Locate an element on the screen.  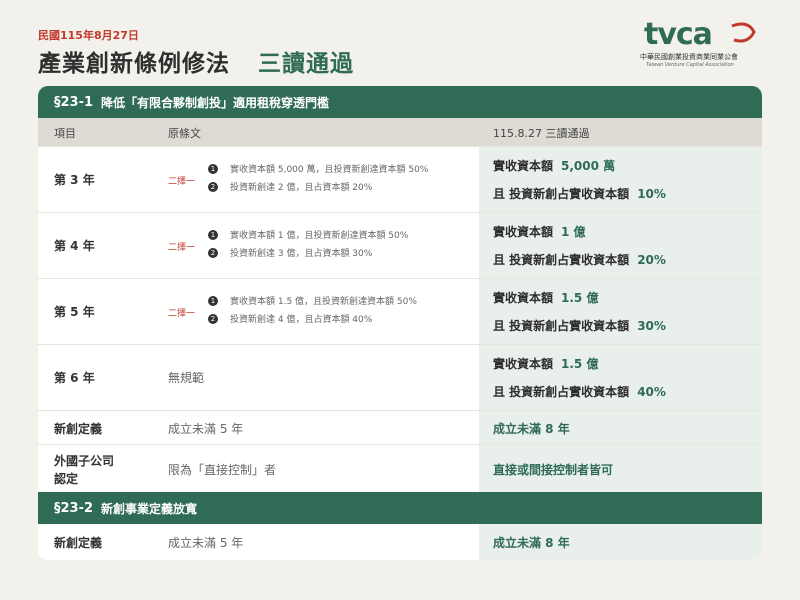
option-2: 2 投資新創達 3 億，且占資本額 30% is located at coordinates (290, 252).